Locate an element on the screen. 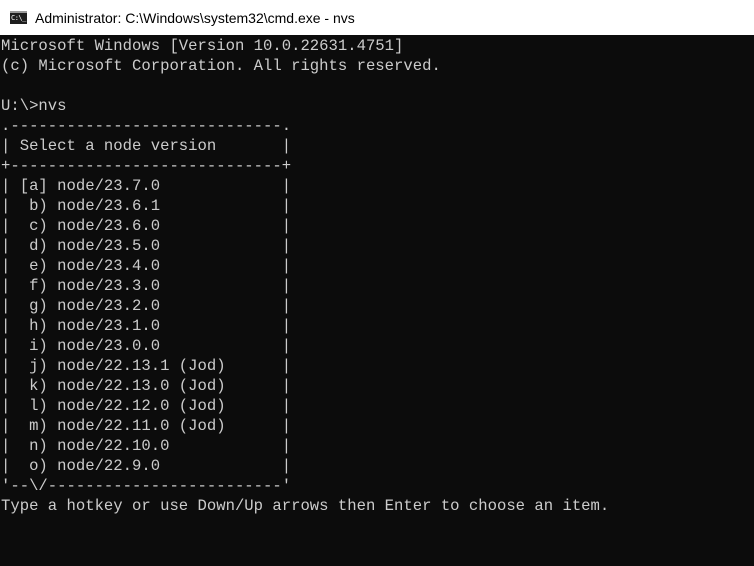  menu-item-k: | k) node/22.13.0 (Jod) | is located at coordinates (377, 386).